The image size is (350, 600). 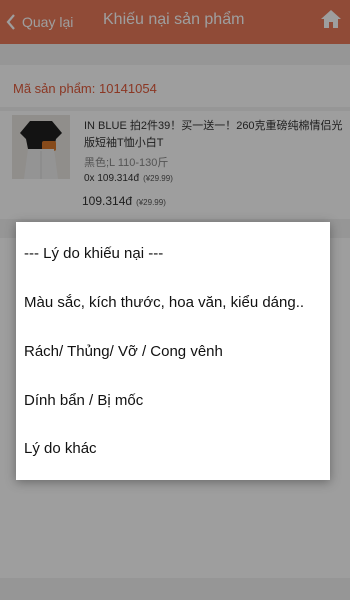 I want to click on reason-option-other: Lý do khác, so click(x=174, y=448).